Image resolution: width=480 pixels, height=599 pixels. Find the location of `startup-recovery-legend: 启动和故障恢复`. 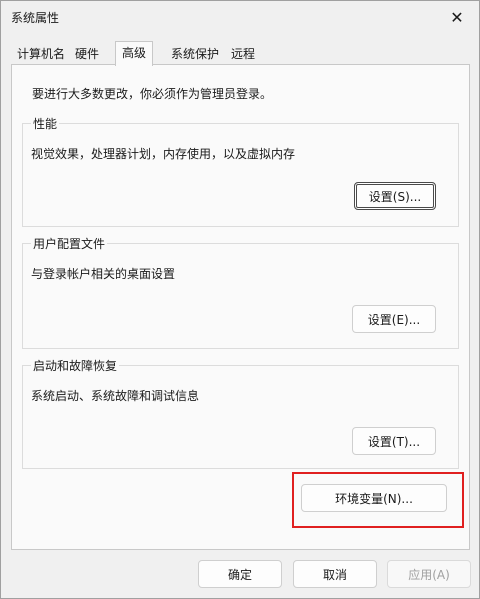

startup-recovery-legend: 启动和故障恢复 is located at coordinates (75, 365).